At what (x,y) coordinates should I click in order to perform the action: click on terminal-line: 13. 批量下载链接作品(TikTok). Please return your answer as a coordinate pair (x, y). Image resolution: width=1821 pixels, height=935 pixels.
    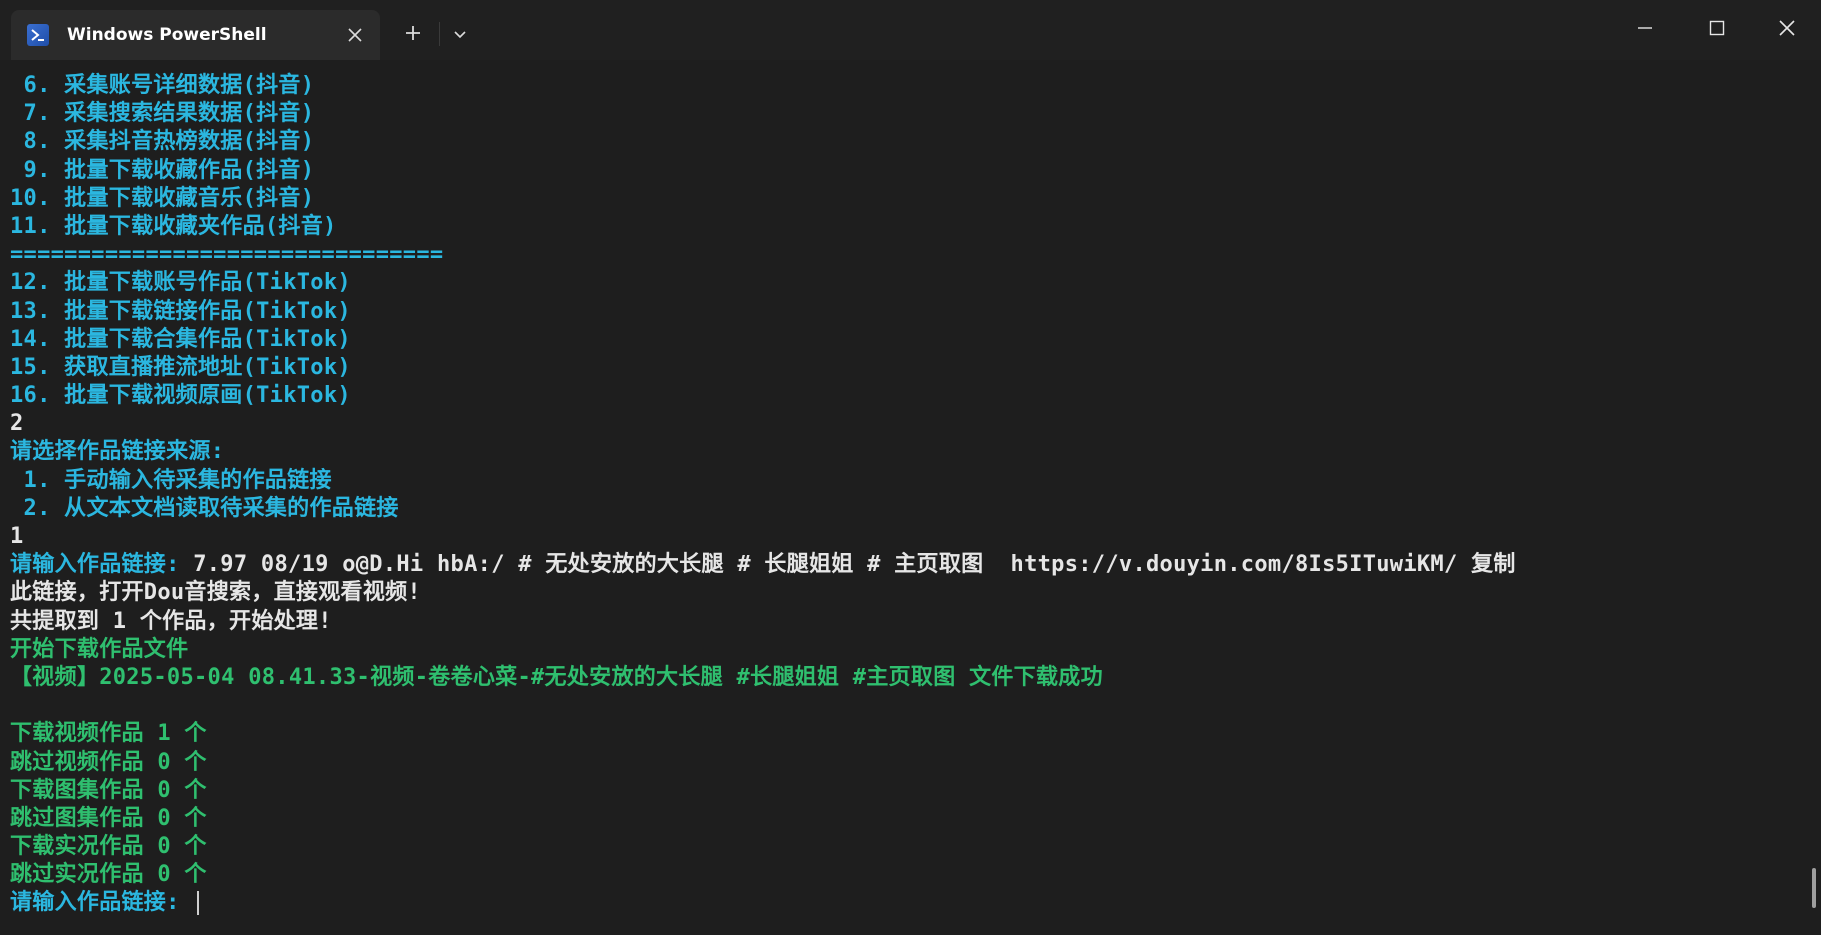
    Looking at the image, I should click on (180, 311).